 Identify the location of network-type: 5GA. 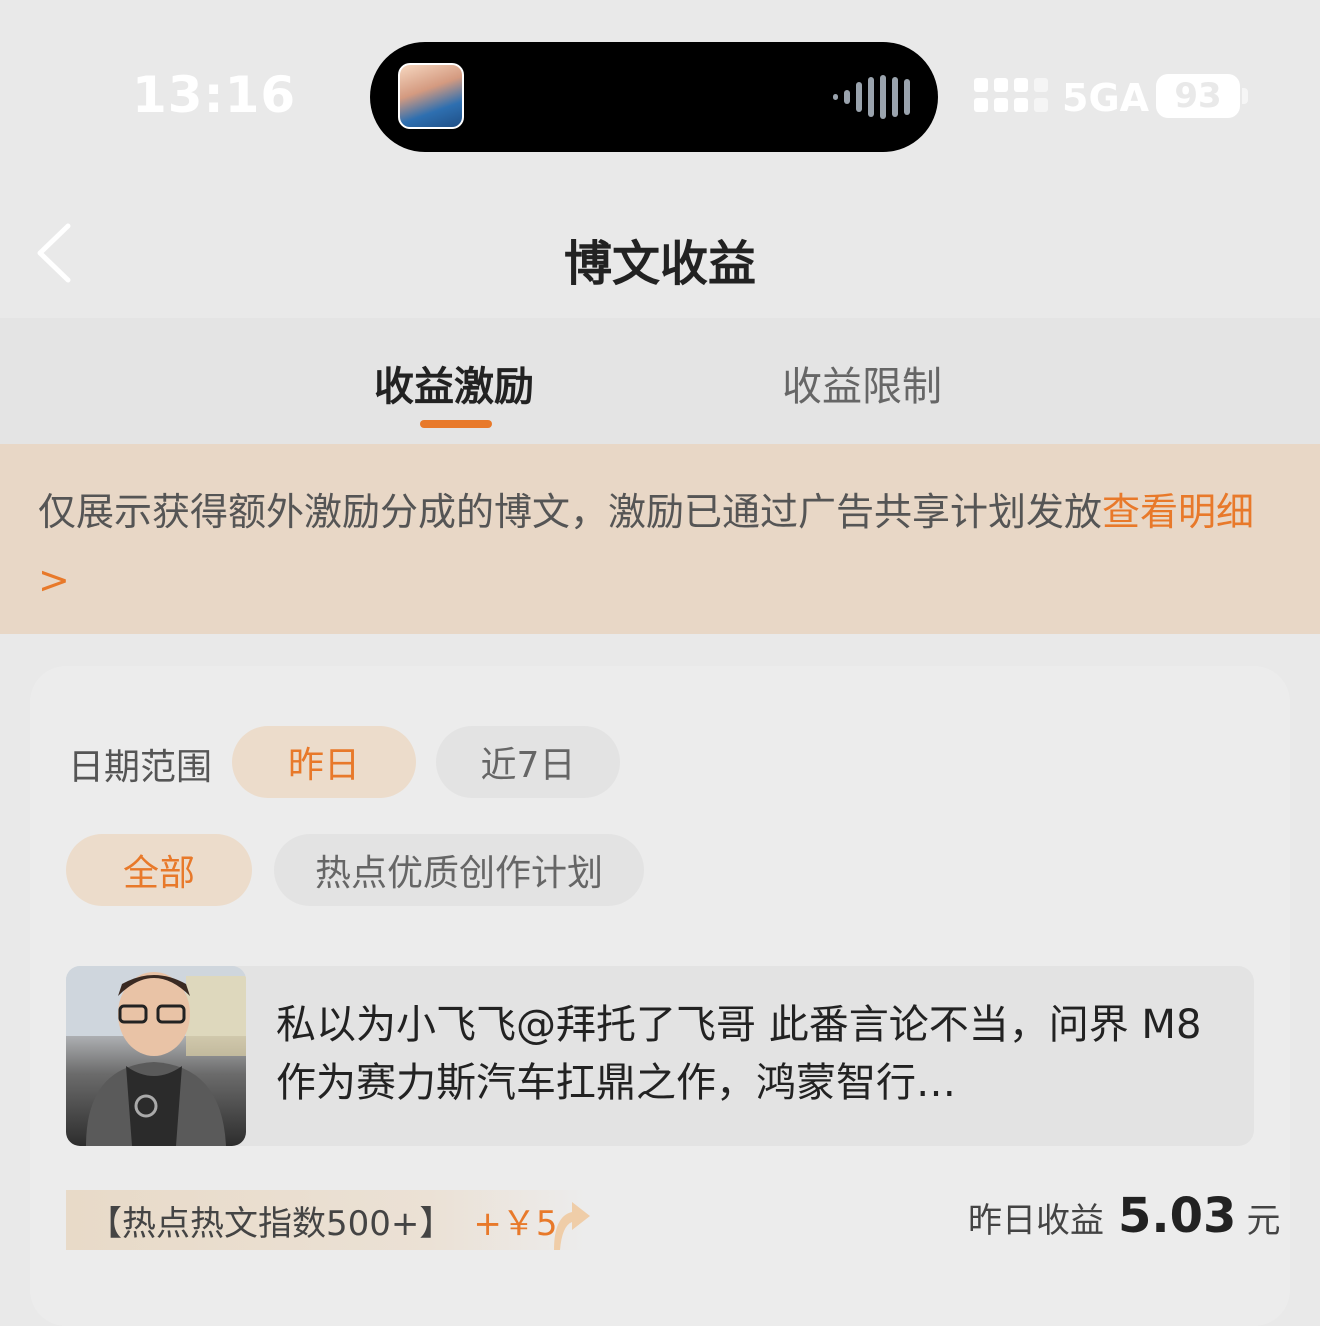
(1106, 98).